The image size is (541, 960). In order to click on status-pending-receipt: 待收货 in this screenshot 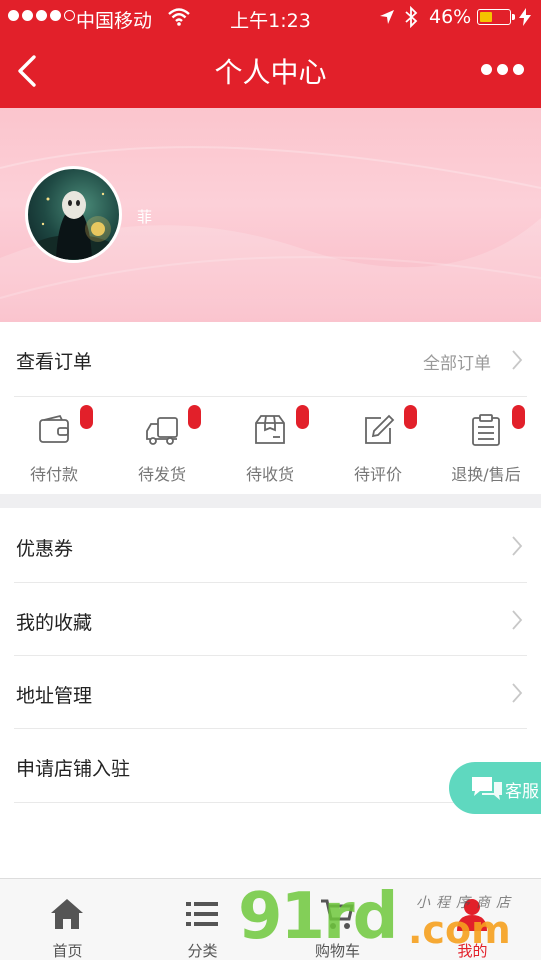, I will do `click(270, 445)`.